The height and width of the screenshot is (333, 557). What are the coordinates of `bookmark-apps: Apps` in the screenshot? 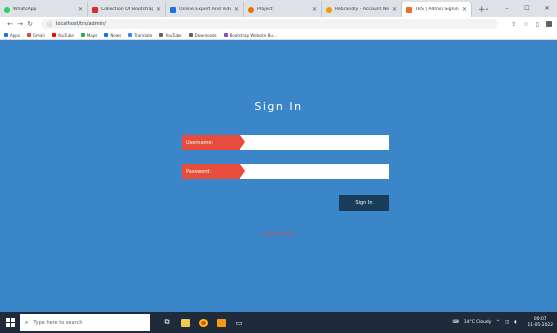 It's located at (12, 35).